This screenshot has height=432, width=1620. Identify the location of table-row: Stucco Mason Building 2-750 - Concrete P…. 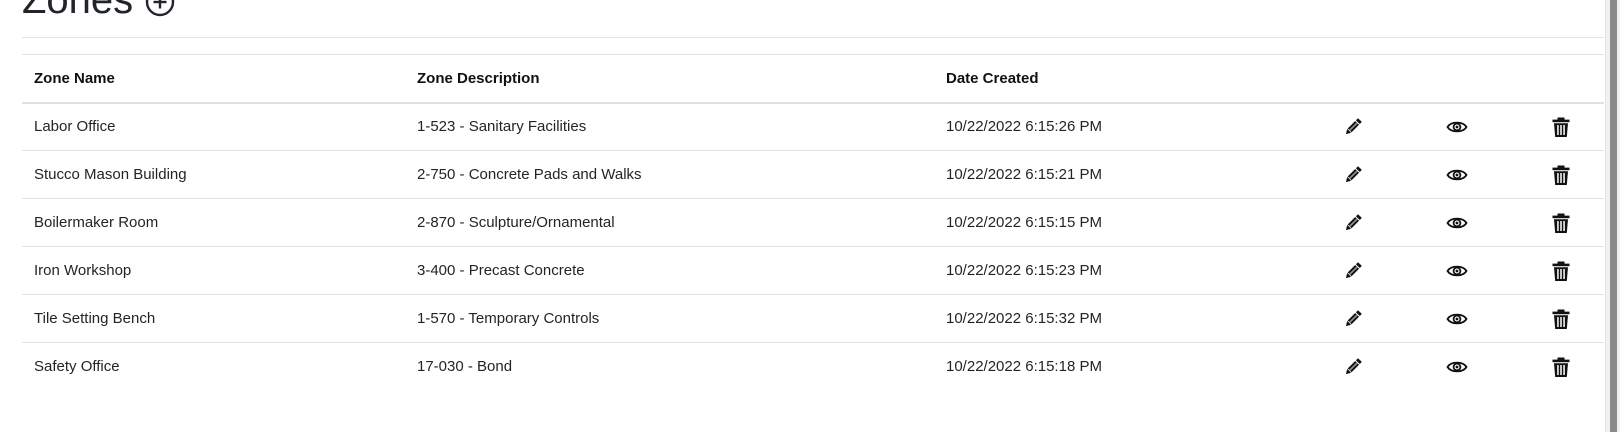
(813, 175).